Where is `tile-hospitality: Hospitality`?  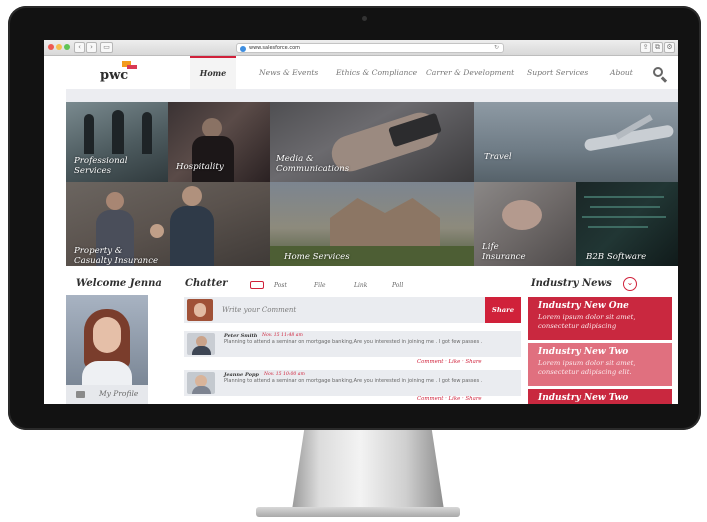
tile-hospitality: Hospitality is located at coordinates (219, 142).